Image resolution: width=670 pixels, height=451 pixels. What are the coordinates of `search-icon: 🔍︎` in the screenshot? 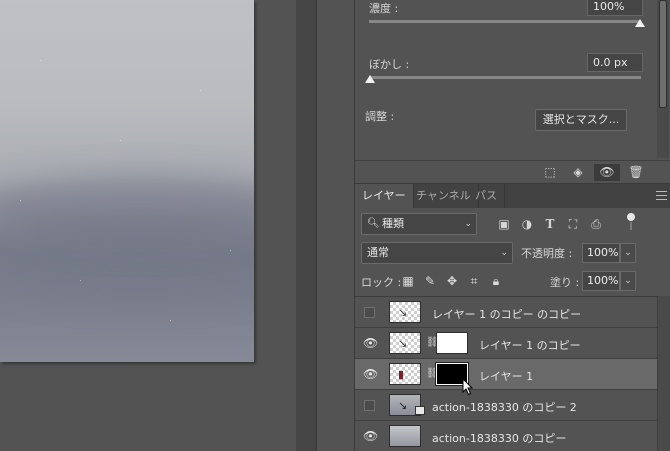 It's located at (373, 223).